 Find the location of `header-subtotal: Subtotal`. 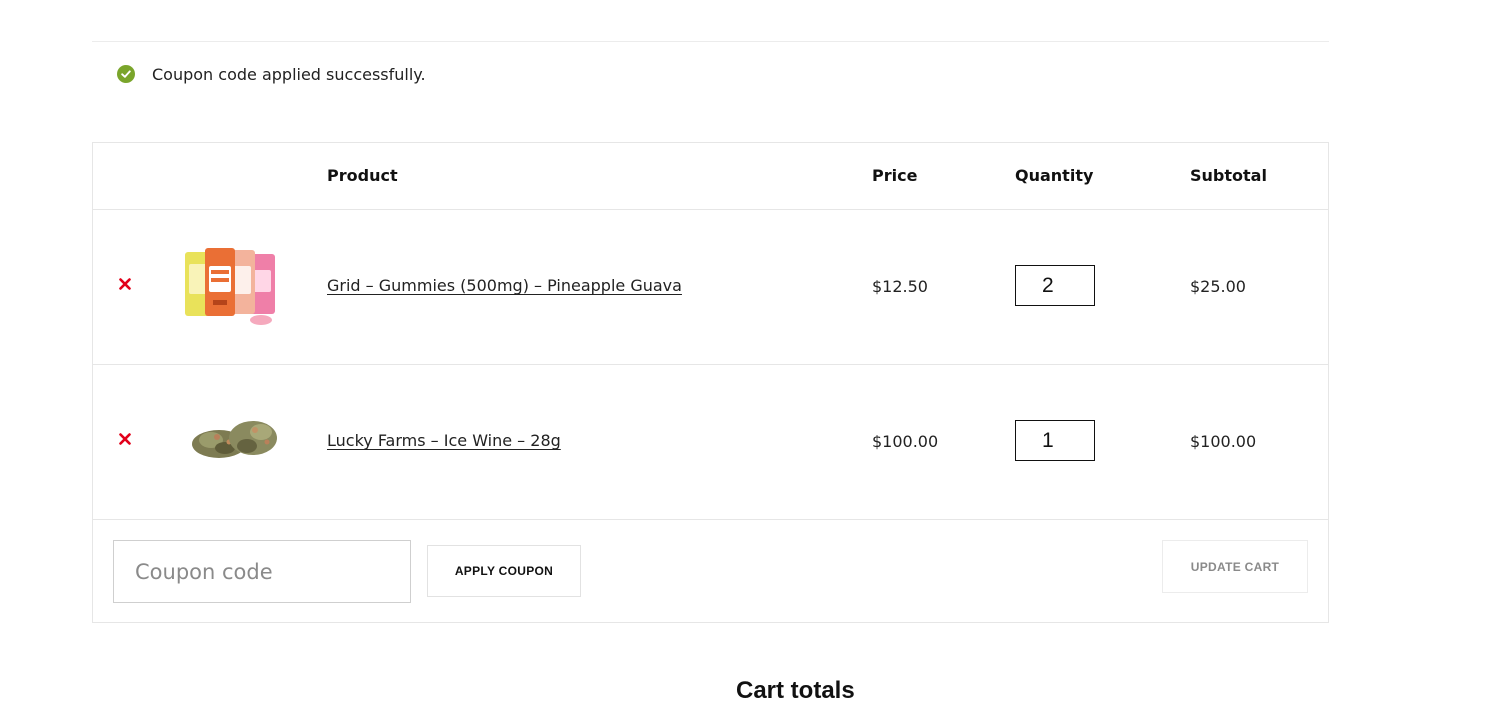

header-subtotal: Subtotal is located at coordinates (1228, 175).